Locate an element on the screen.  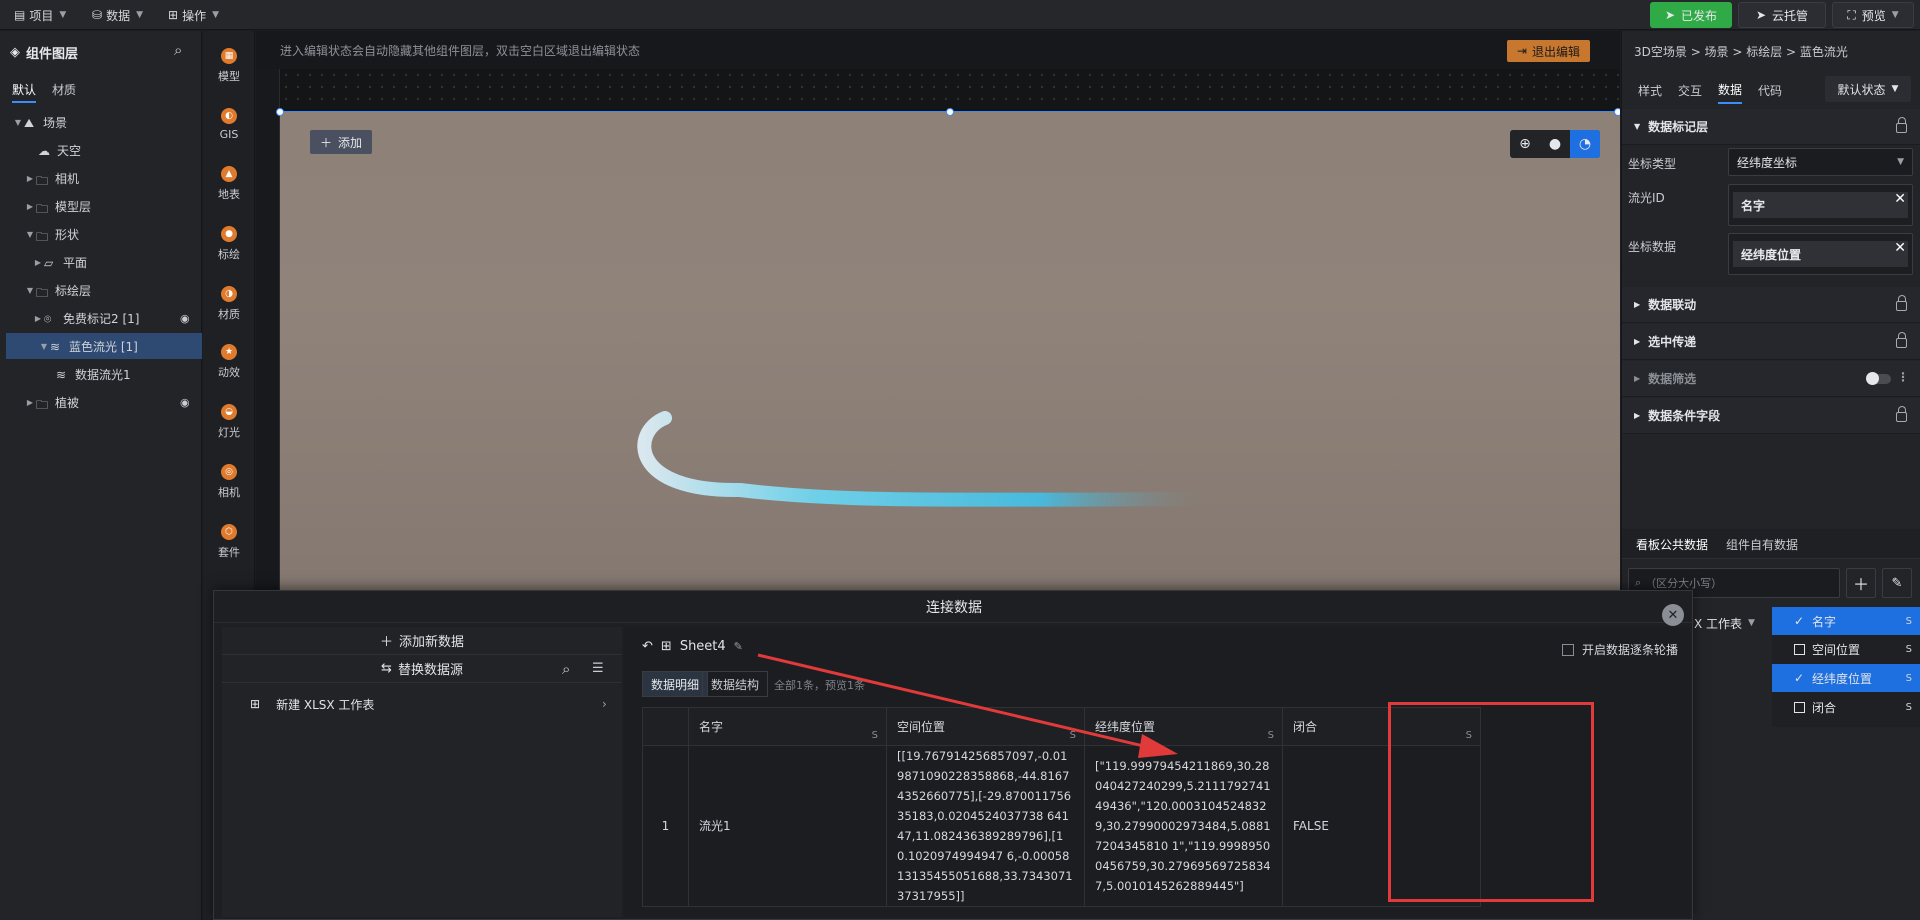
section-data-link: ▶ 数据联动 is located at coordinates (1771, 305).